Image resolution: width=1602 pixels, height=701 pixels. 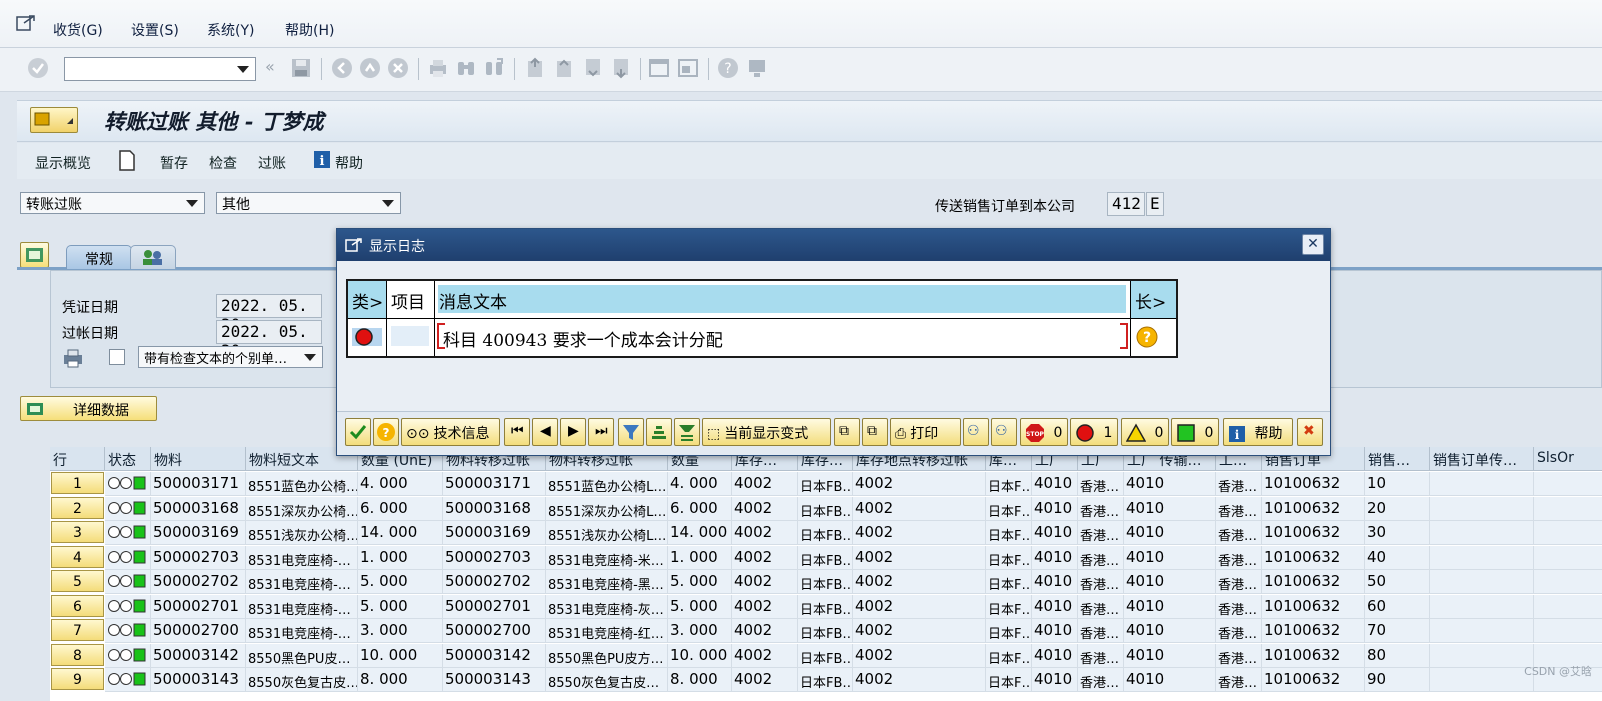 I want to click on row-selector-button: 7, so click(x=77, y=630).